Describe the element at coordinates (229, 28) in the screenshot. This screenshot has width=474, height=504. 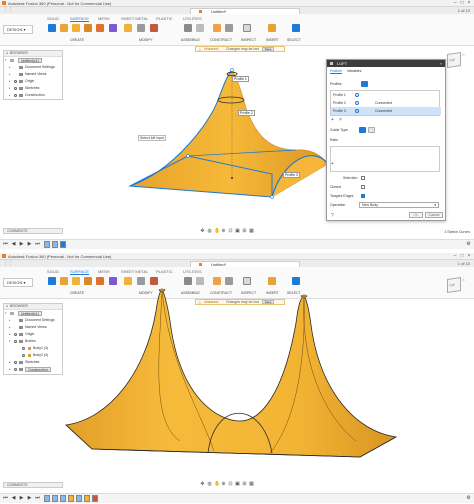
I see `axis-icon` at that location.